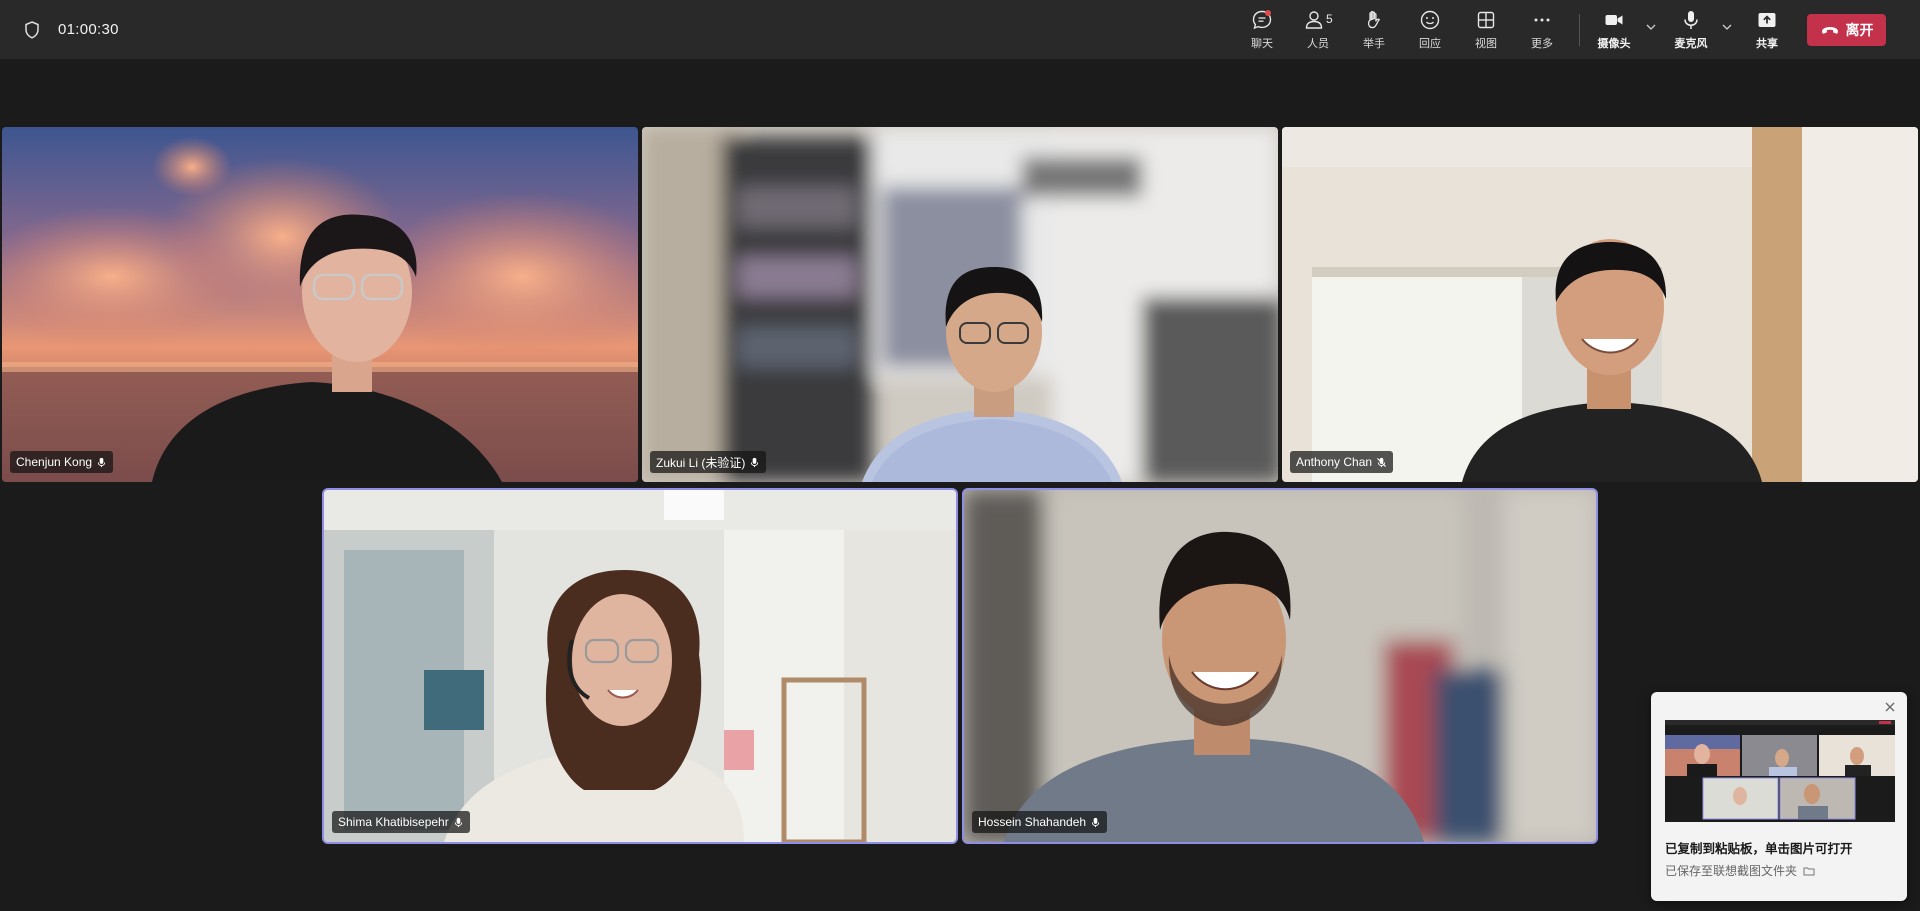 This screenshot has width=1920, height=911. I want to click on camera-options-chevron-icon, so click(1651, 27).